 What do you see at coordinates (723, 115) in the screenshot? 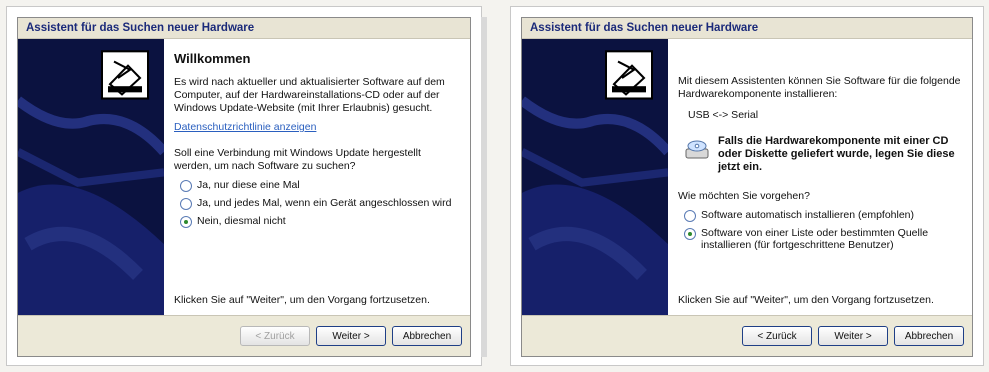
I see `device-name: USB <-> Serial` at bounding box center [723, 115].